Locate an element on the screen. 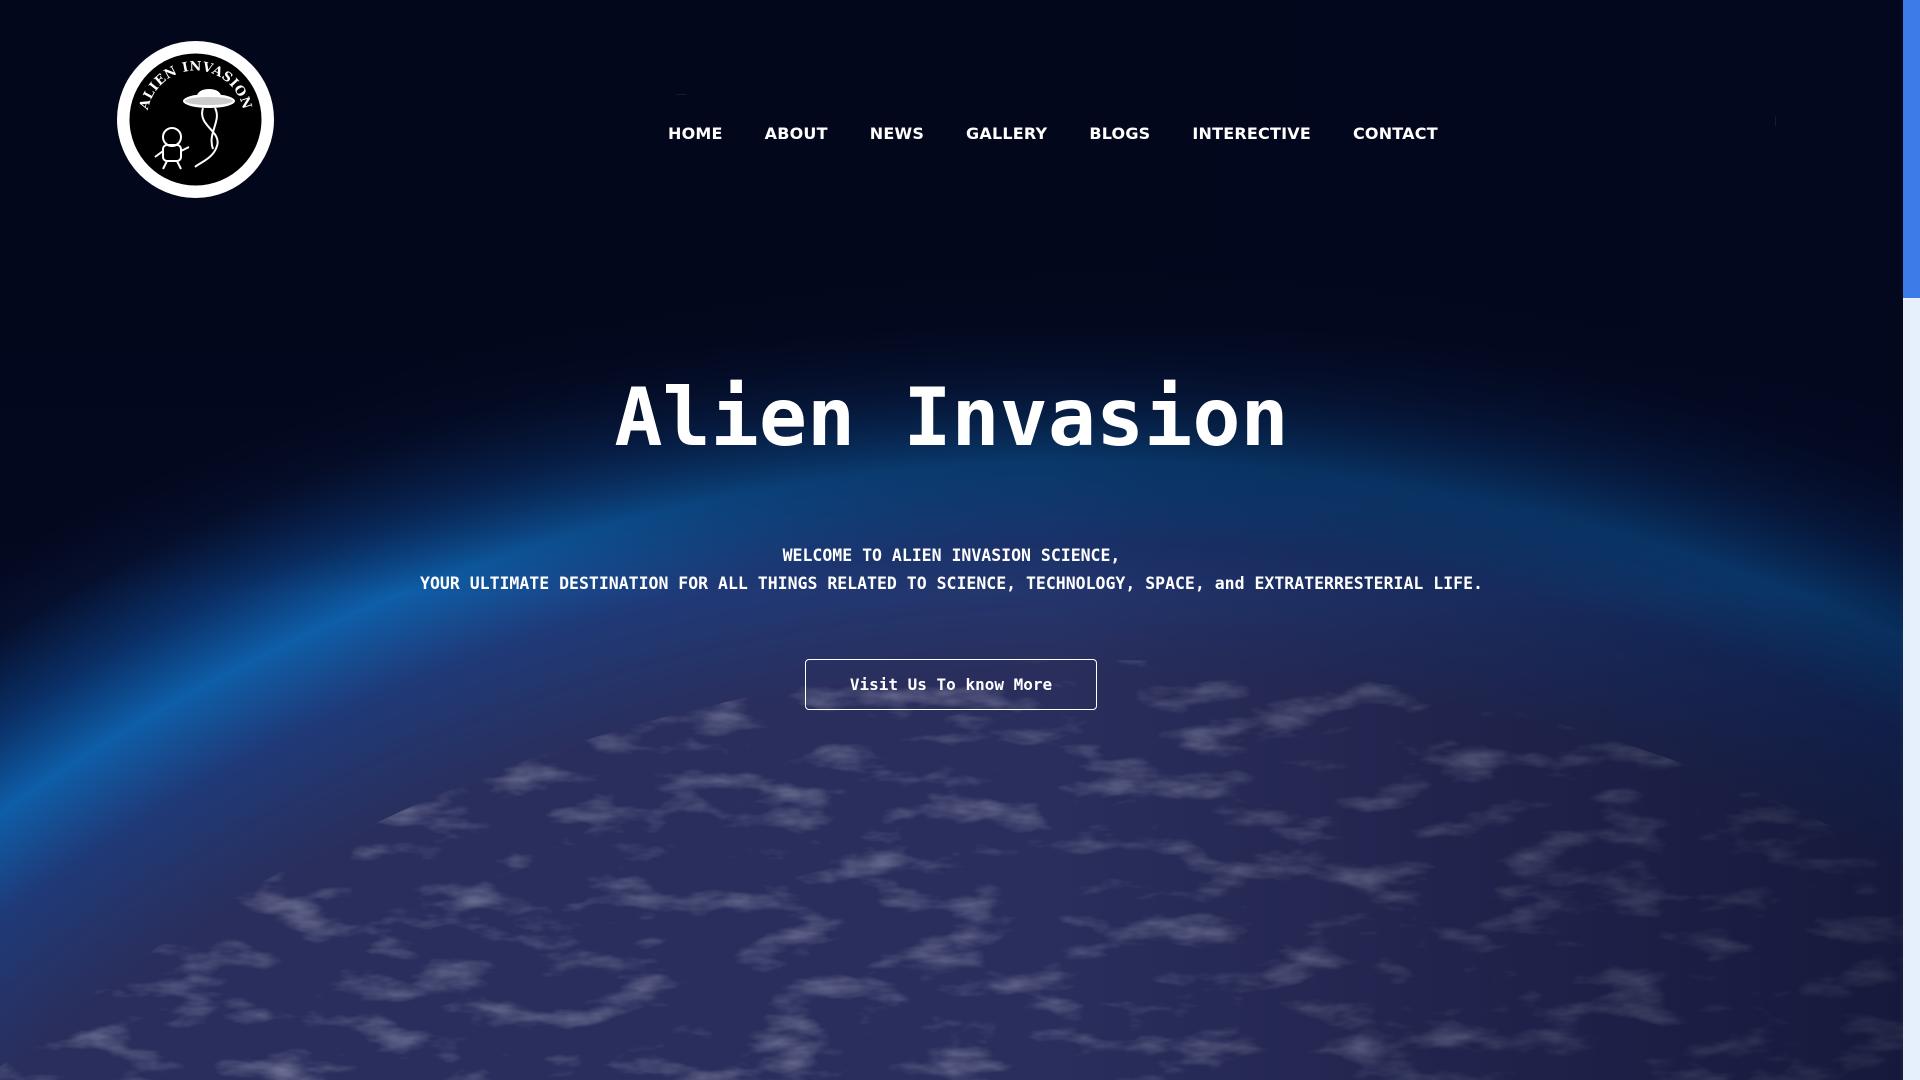 The width and height of the screenshot is (1920, 1080). hero-title: Alien Invasion is located at coordinates (951, 417).